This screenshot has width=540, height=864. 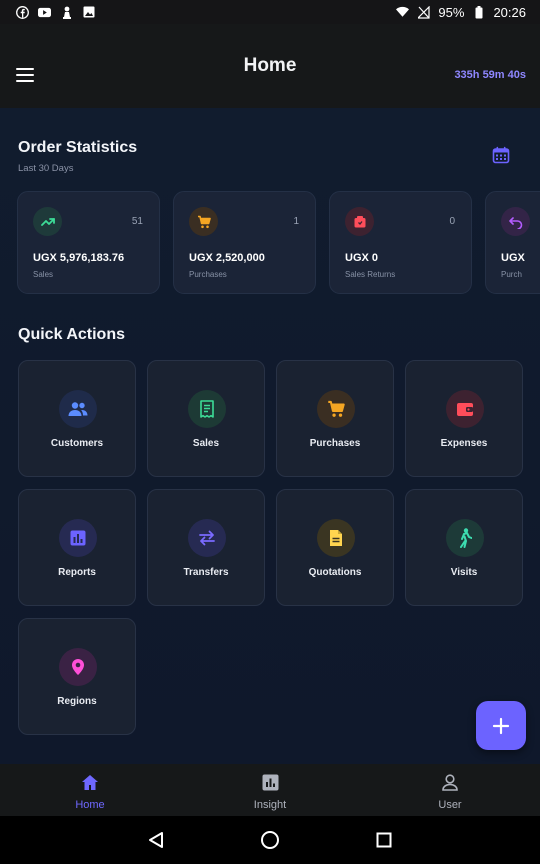 What do you see at coordinates (156, 840) in the screenshot?
I see `back-icon` at bounding box center [156, 840].